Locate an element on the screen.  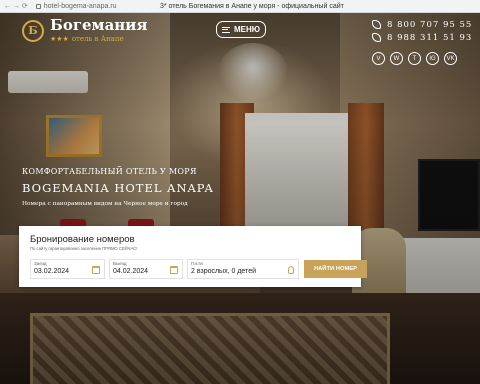
browser-nav-buttons: ← → ⟳ is located at coordinates (14, 6).